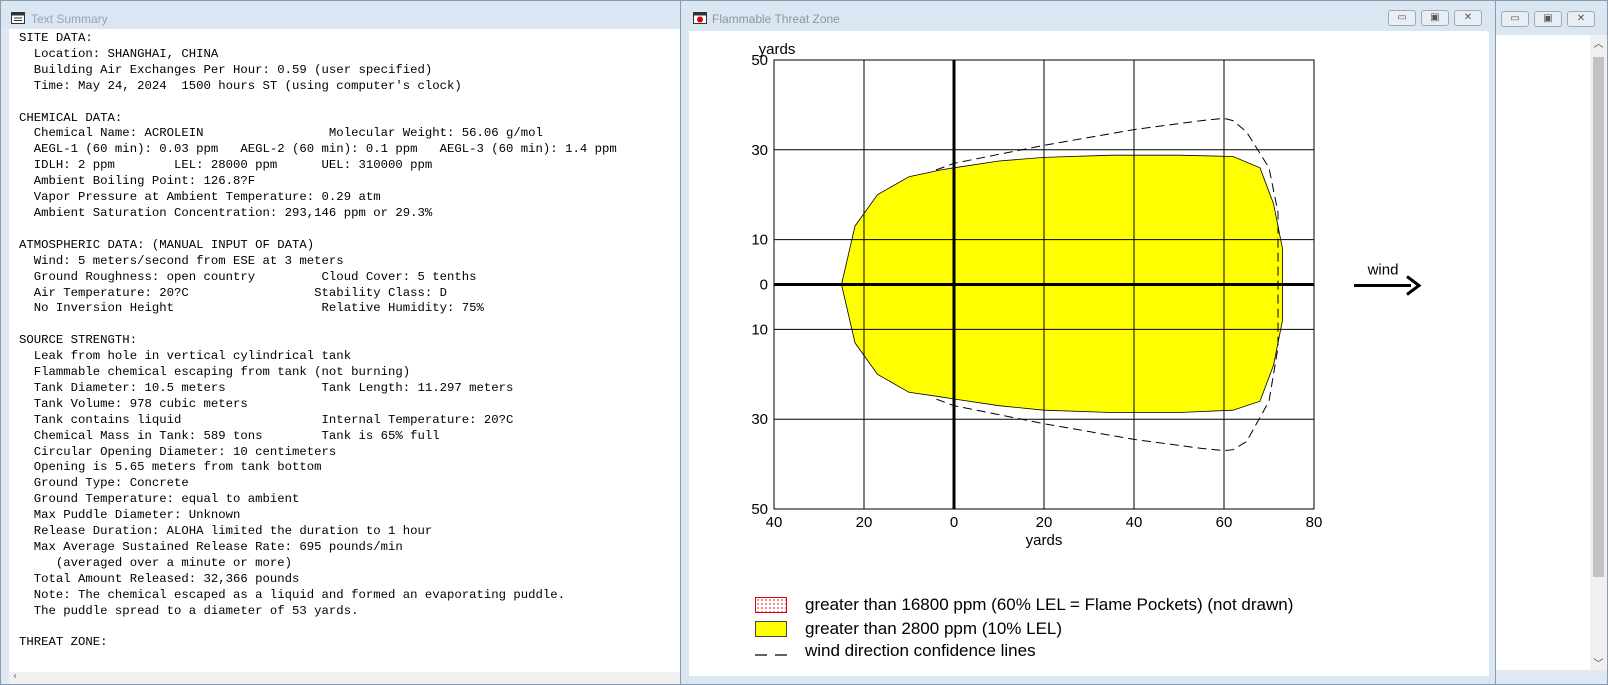 This screenshot has width=1608, height=685. I want to click on x-tick-label: 60, so click(1224, 522).